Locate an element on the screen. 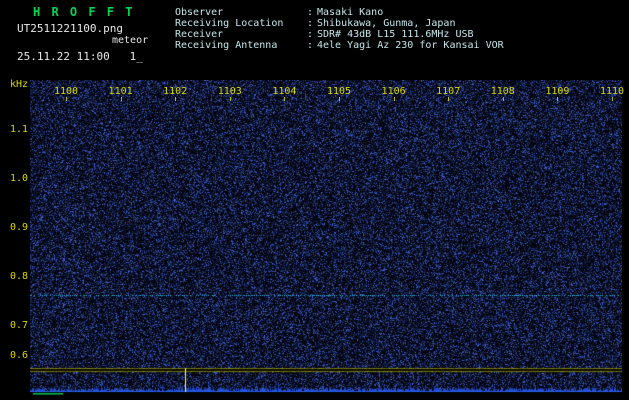  x-tick-label-1100: 1100 is located at coordinates (66, 91).